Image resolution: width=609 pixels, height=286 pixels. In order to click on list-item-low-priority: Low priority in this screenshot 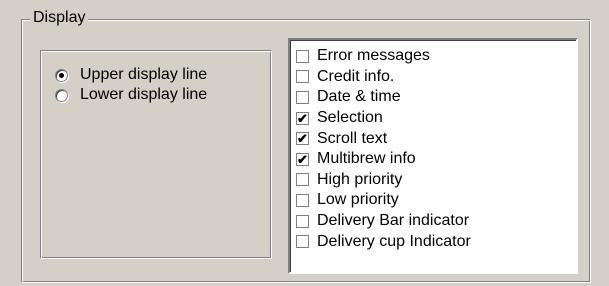, I will do `click(433, 200)`.